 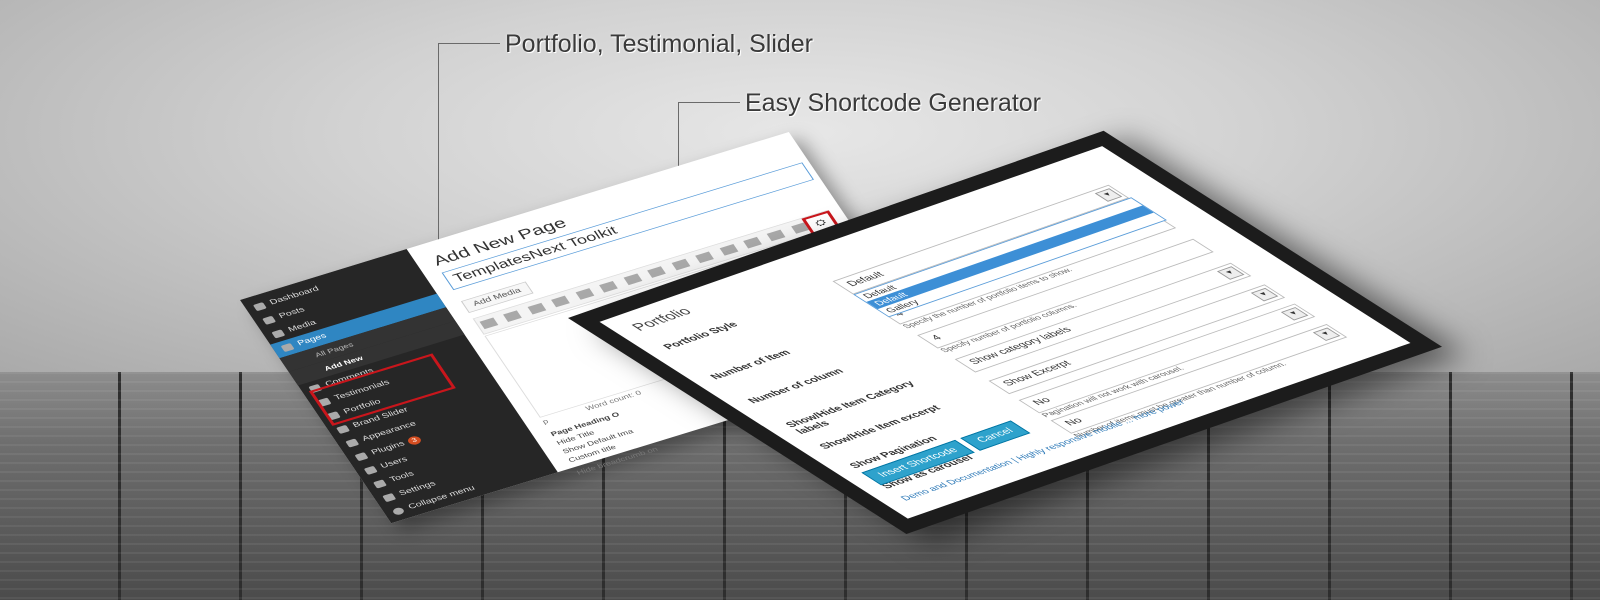 What do you see at coordinates (361, 457) in the screenshot?
I see `plugin-icon` at bounding box center [361, 457].